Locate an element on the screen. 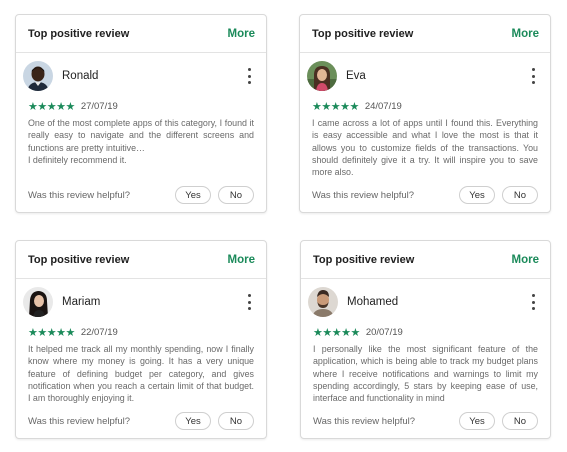 This screenshot has width=567, height=452. rating-row: ★★★★★ 22/07/19 is located at coordinates (141, 332).